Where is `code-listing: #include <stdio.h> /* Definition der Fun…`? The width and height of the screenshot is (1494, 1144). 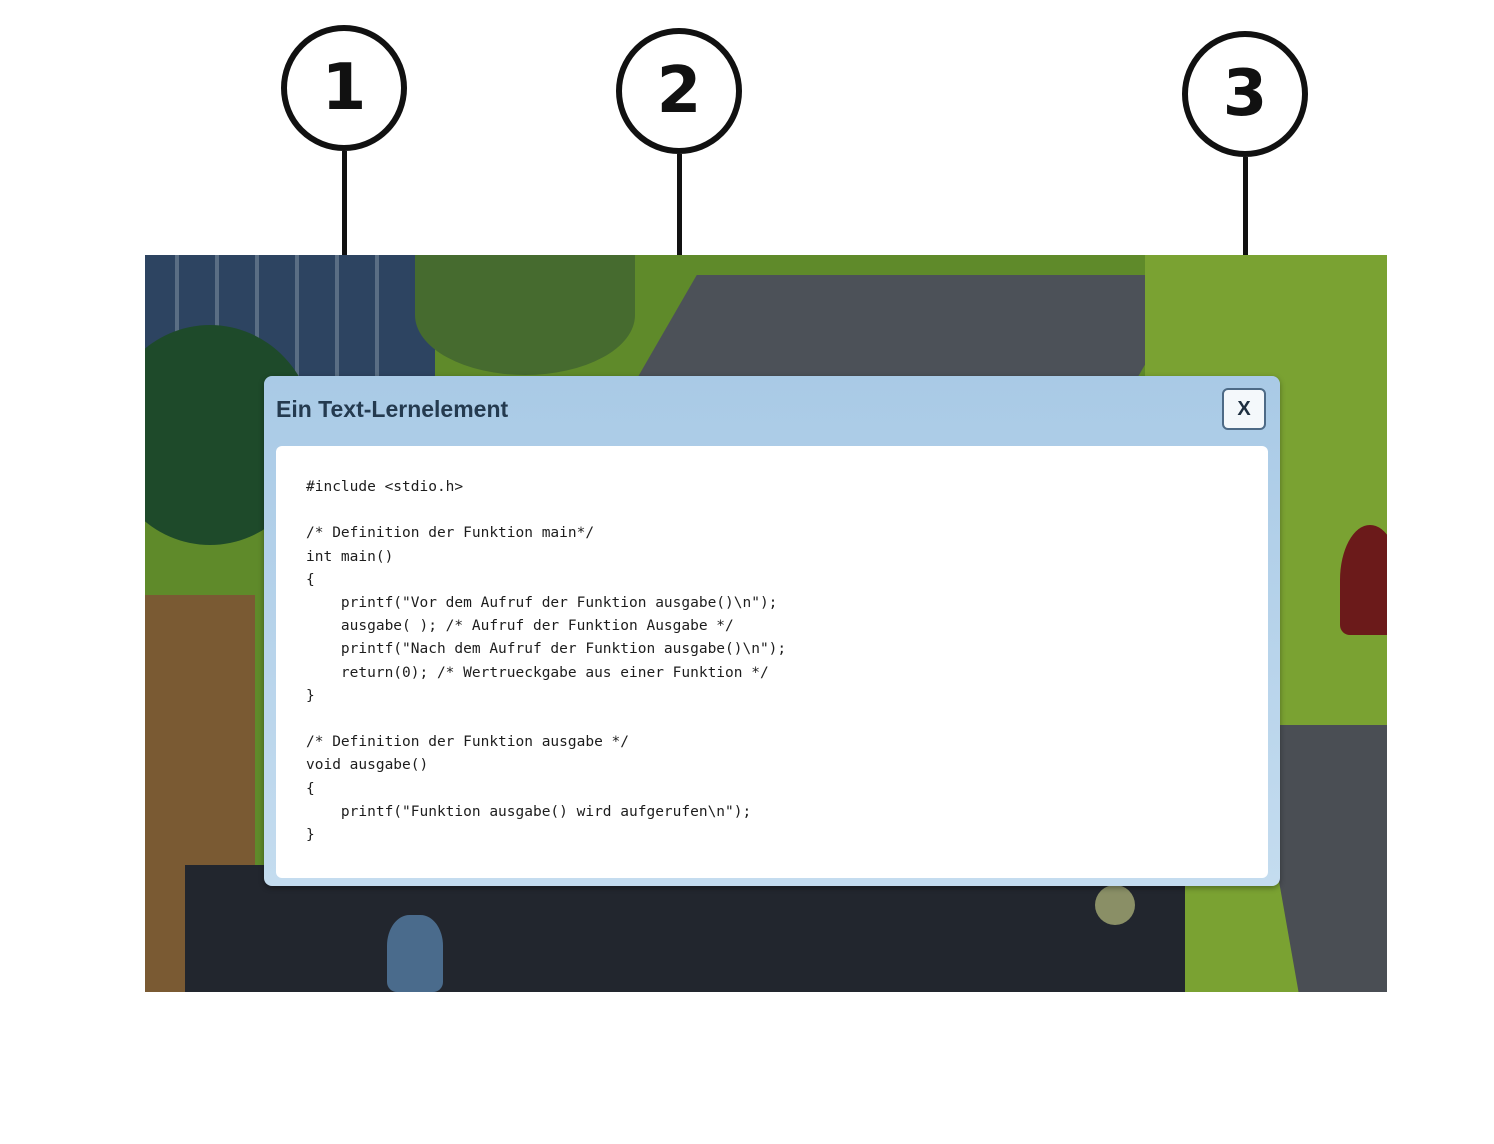
code-listing: #include <stdio.h> /* Definition der Fun… is located at coordinates (546, 661).